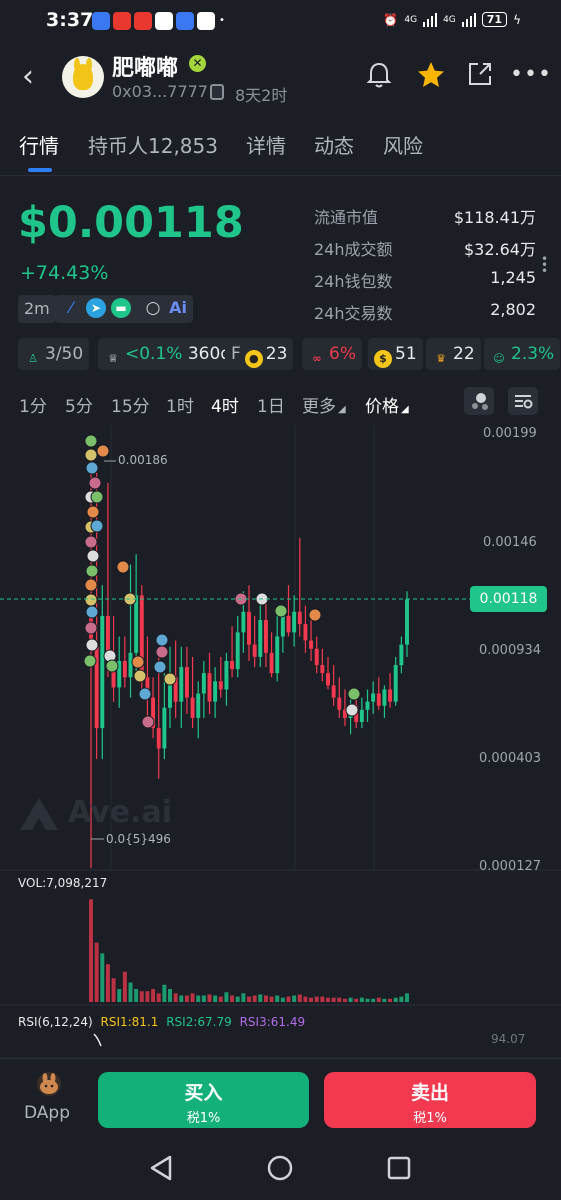  What do you see at coordinates (464, 354) in the screenshot?
I see `metric-value: 22` at bounding box center [464, 354].